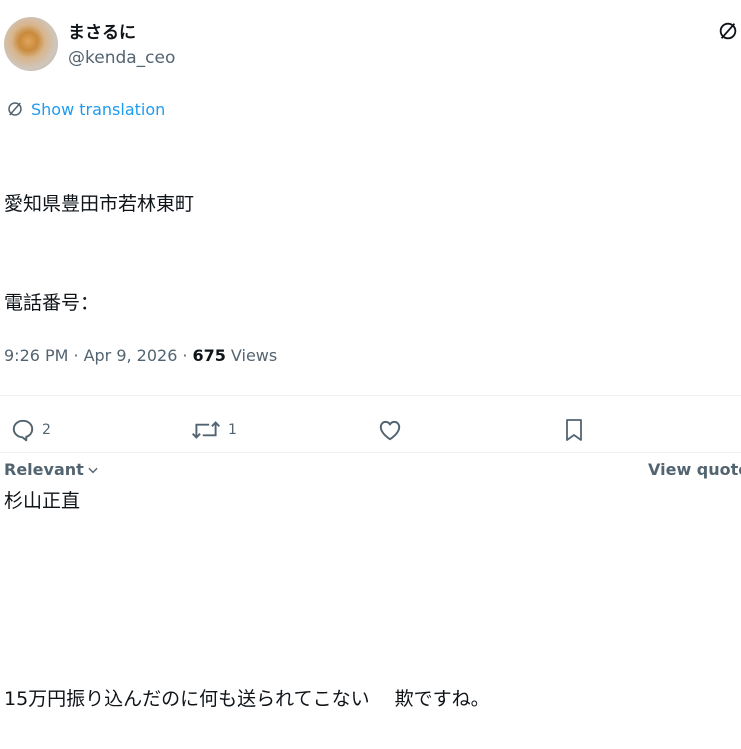 The image size is (741, 749). Describe the element at coordinates (131, 355) in the screenshot. I see `tweet-date: Apr 9, 2026` at that location.